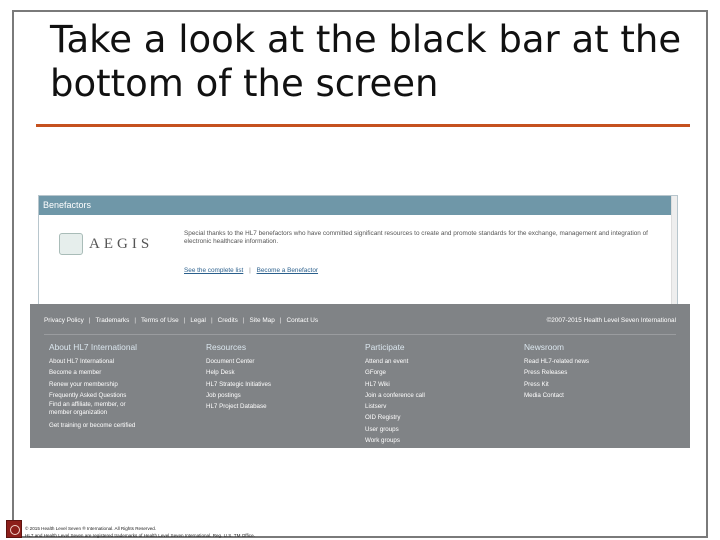  Describe the element at coordinates (228, 320) in the screenshot. I see `footer-link-credits: Credits` at that location.